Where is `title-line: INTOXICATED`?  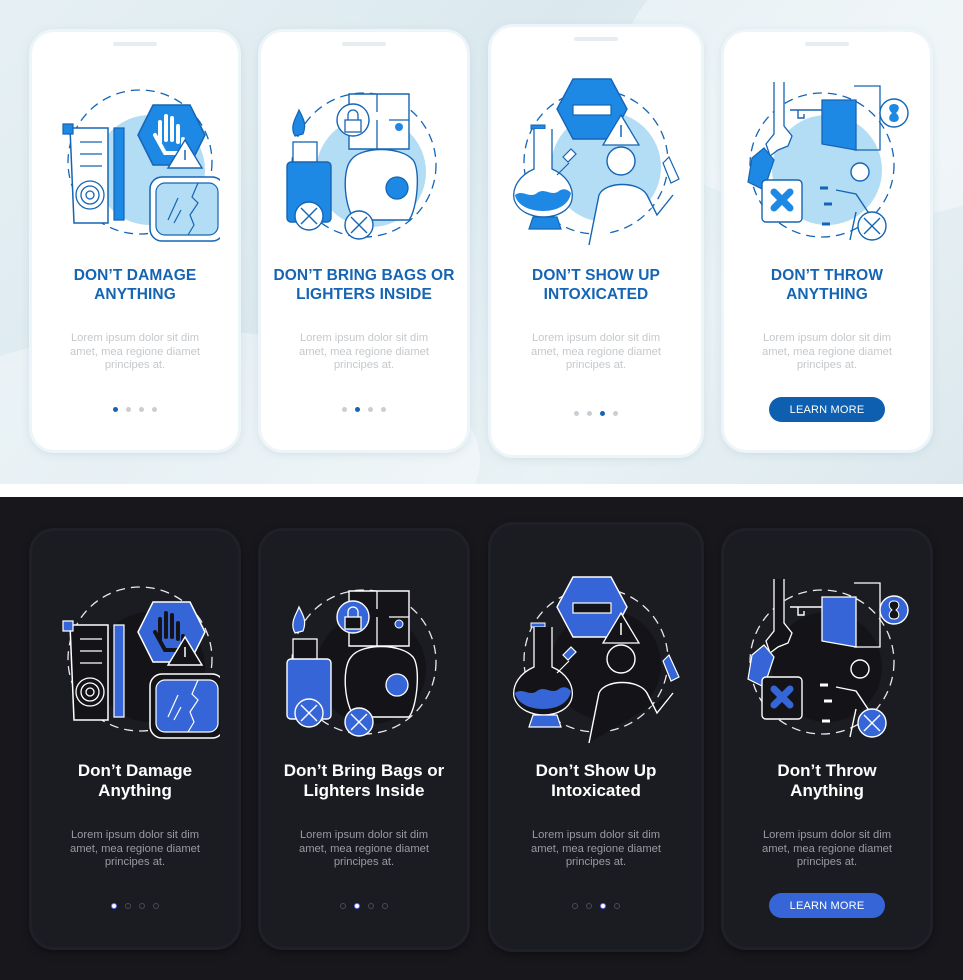 title-line: INTOXICATED is located at coordinates (596, 294).